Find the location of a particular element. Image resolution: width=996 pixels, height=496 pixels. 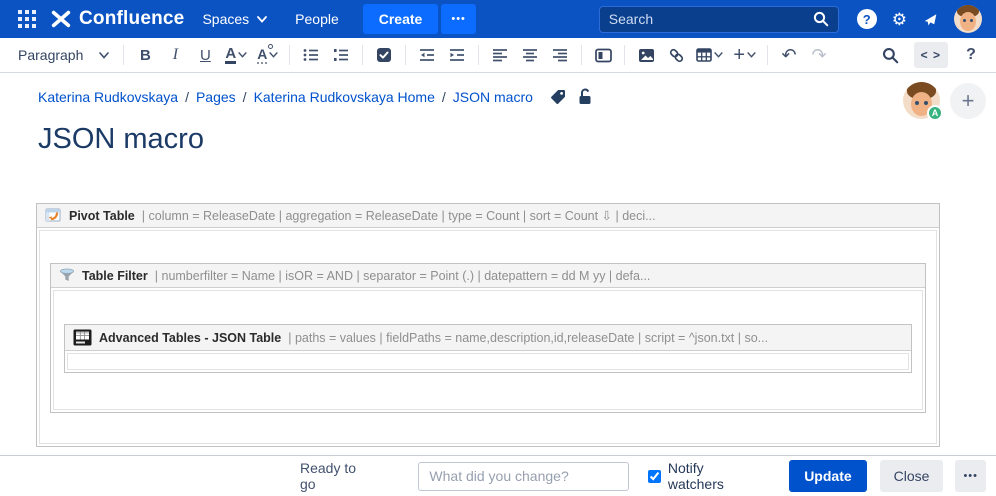

image-icon is located at coordinates (646, 55).